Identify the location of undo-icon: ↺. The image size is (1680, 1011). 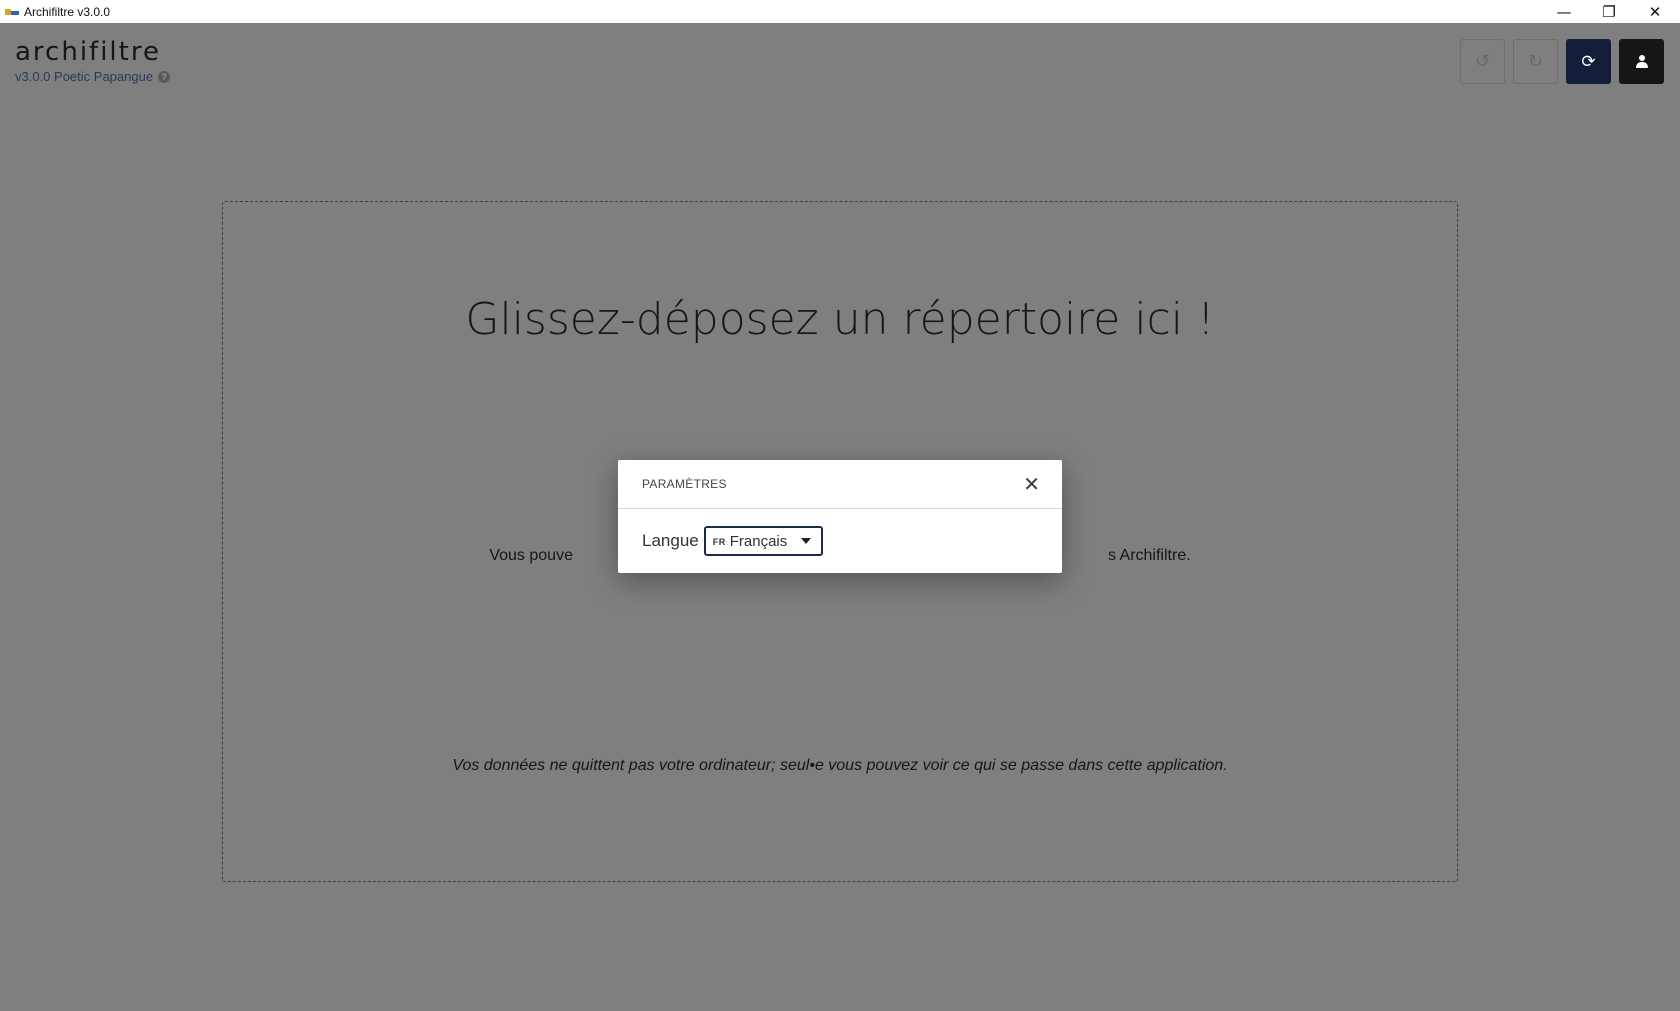
(1482, 61).